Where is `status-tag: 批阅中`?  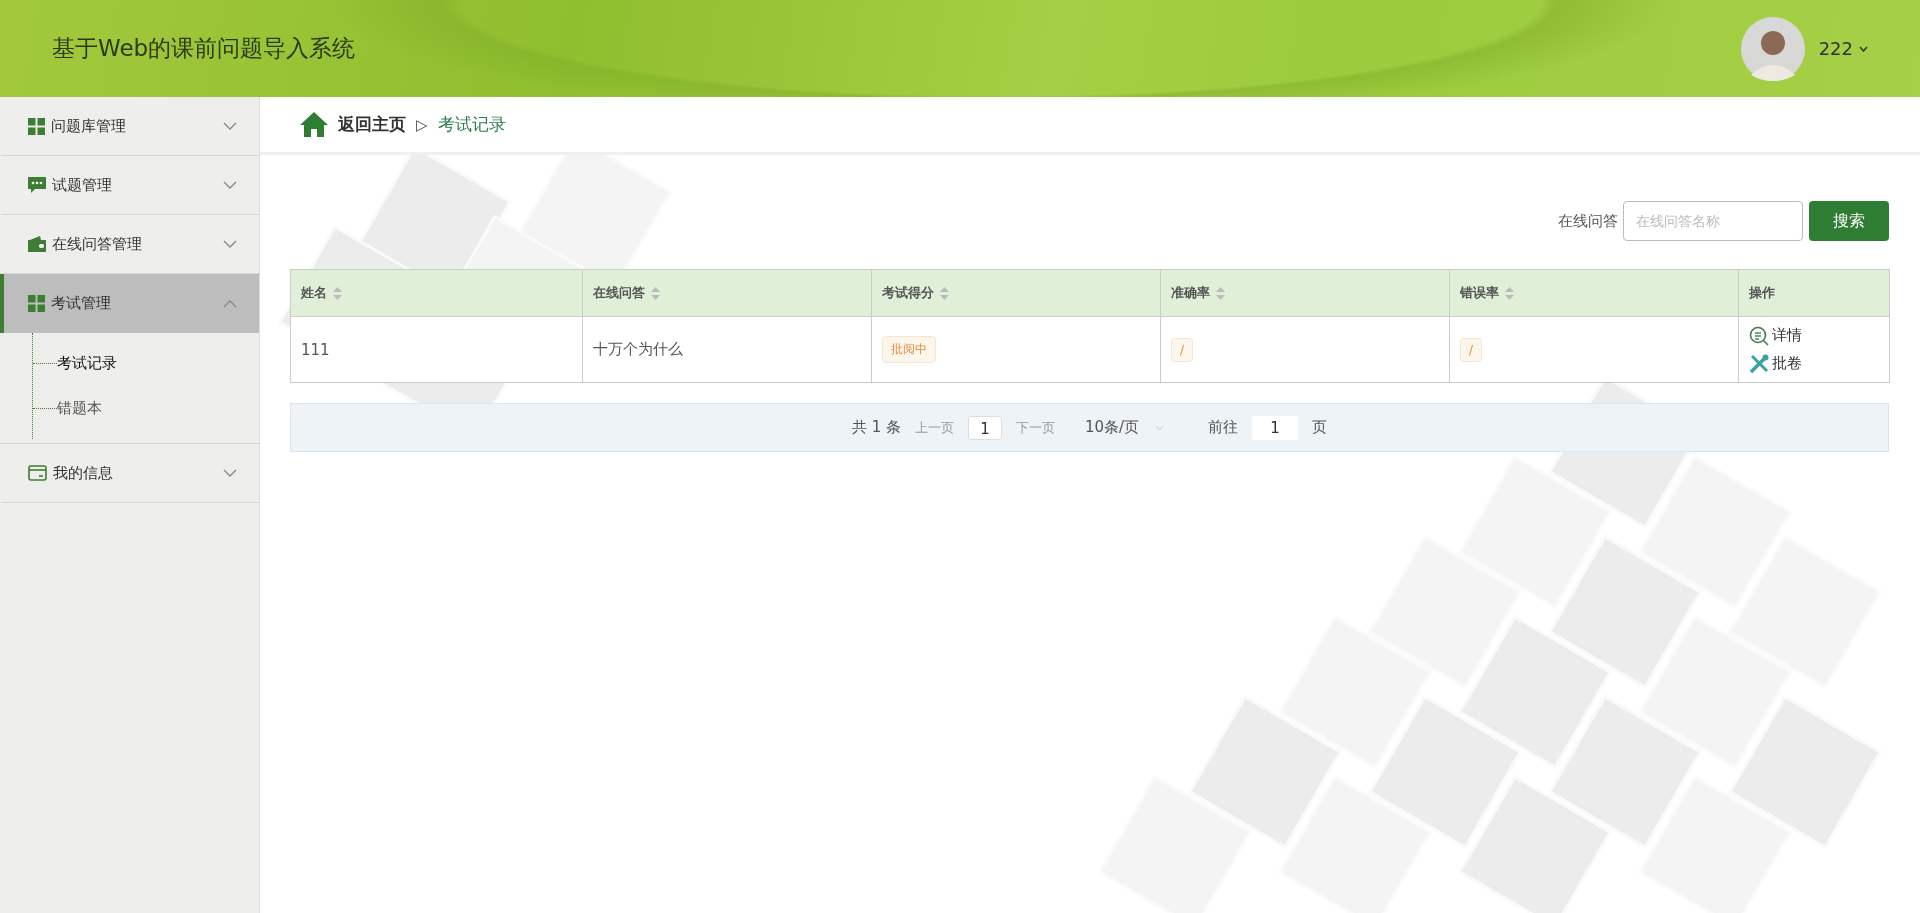 status-tag: 批阅中 is located at coordinates (909, 349).